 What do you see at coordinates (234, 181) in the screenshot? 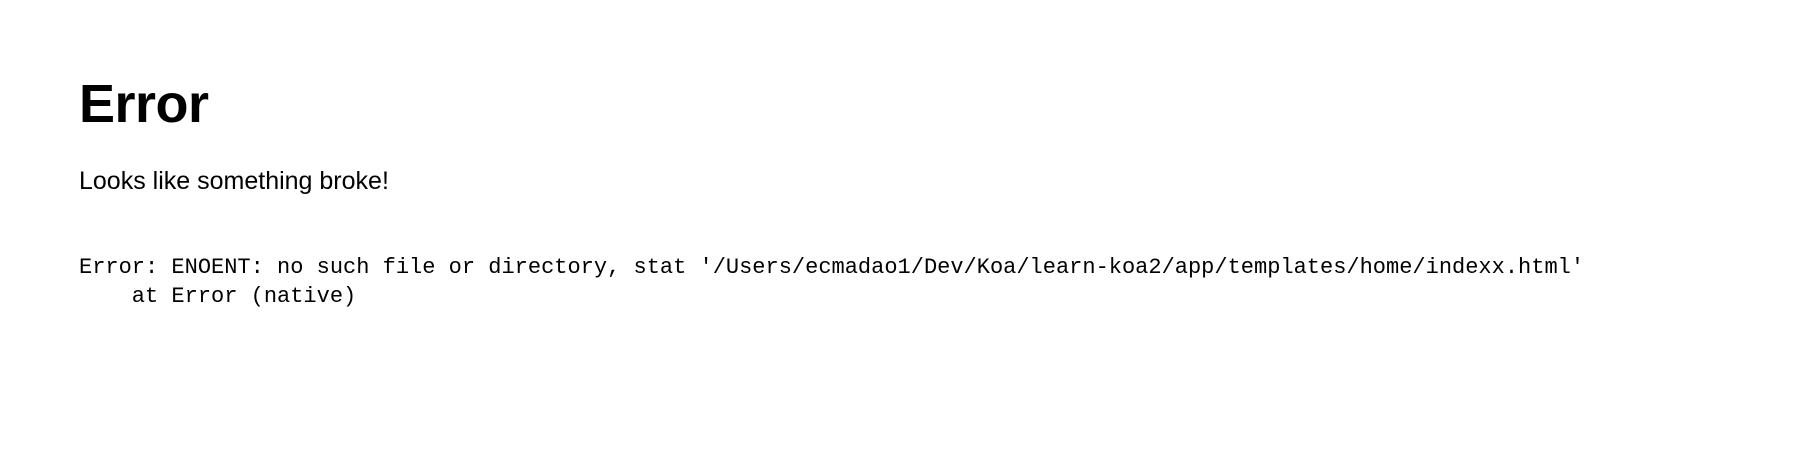
I see `error-message: Looks like something broke!` at bounding box center [234, 181].